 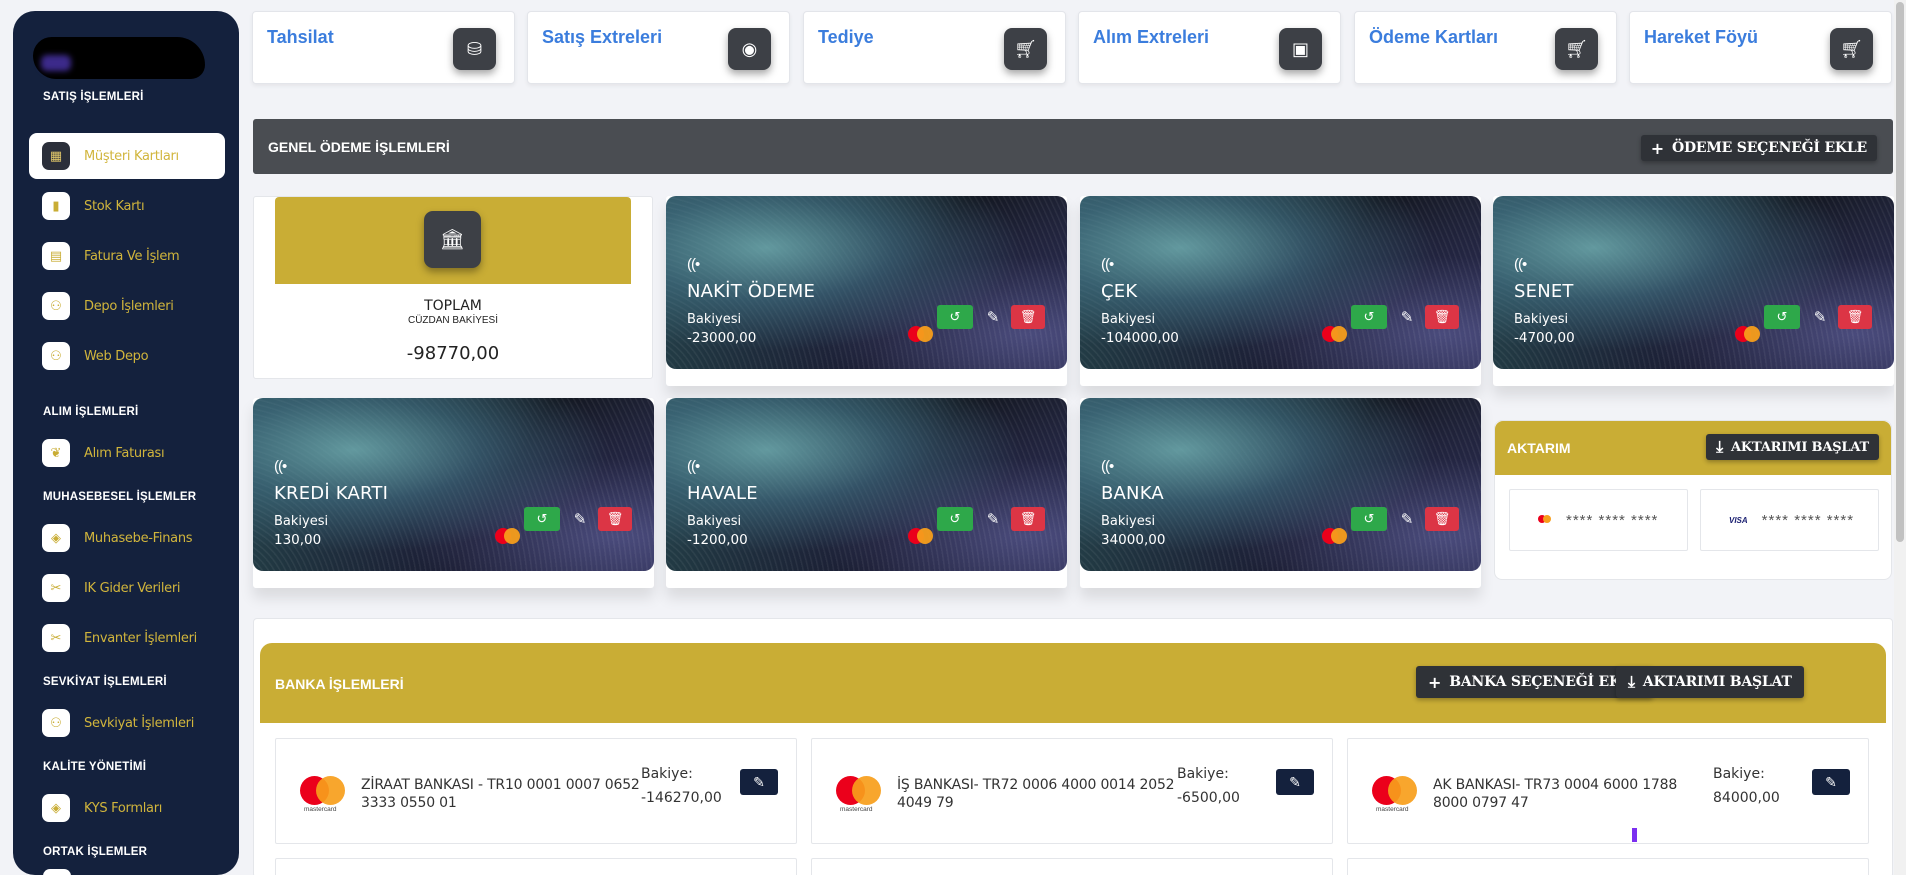 What do you see at coordinates (131, 156) in the screenshot?
I see `sidebar-item-label: Müşteri Kartları` at bounding box center [131, 156].